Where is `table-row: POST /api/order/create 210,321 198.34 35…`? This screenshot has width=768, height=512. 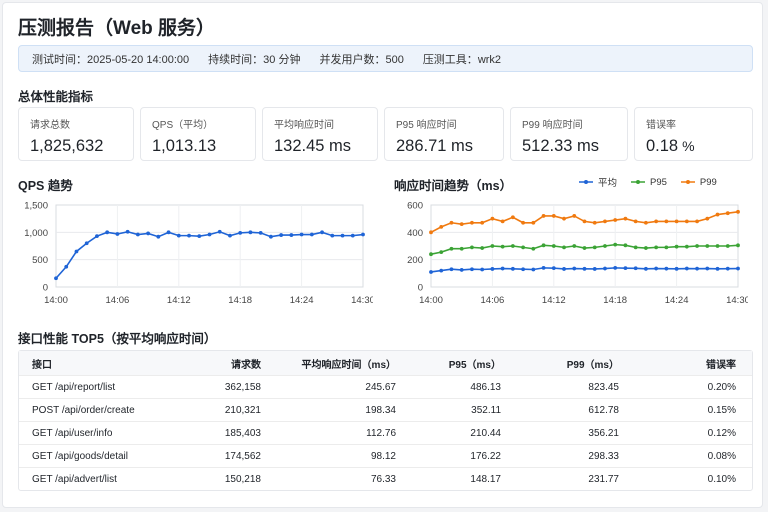
table-row: POST /api/order/create 210,321 198.34 35… is located at coordinates (385, 409).